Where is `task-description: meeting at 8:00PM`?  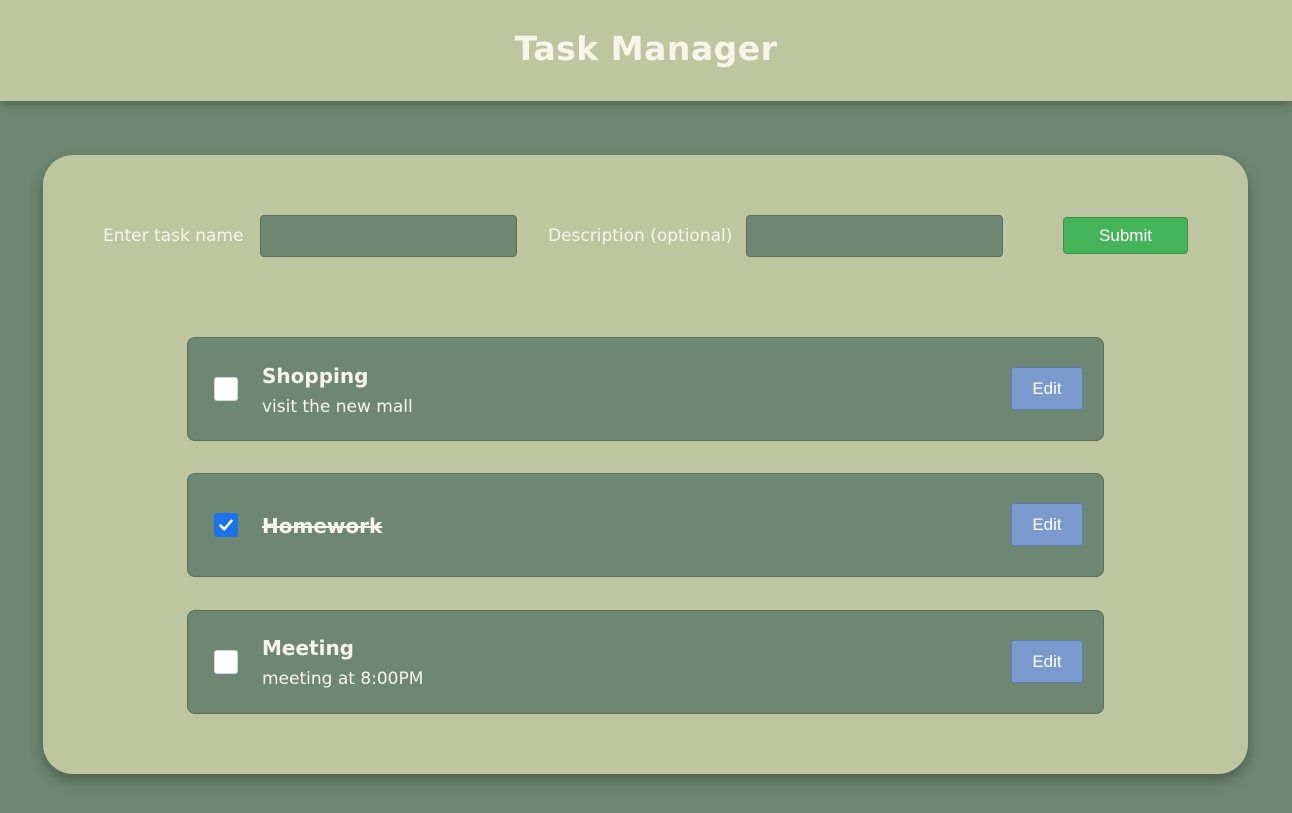 task-description: meeting at 8:00PM is located at coordinates (343, 679).